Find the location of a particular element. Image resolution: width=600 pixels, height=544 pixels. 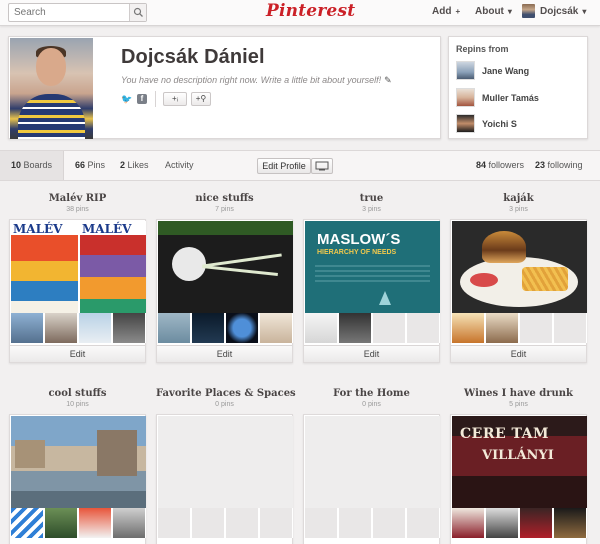

tab-likes: 2 Likes is located at coordinates (134, 165).